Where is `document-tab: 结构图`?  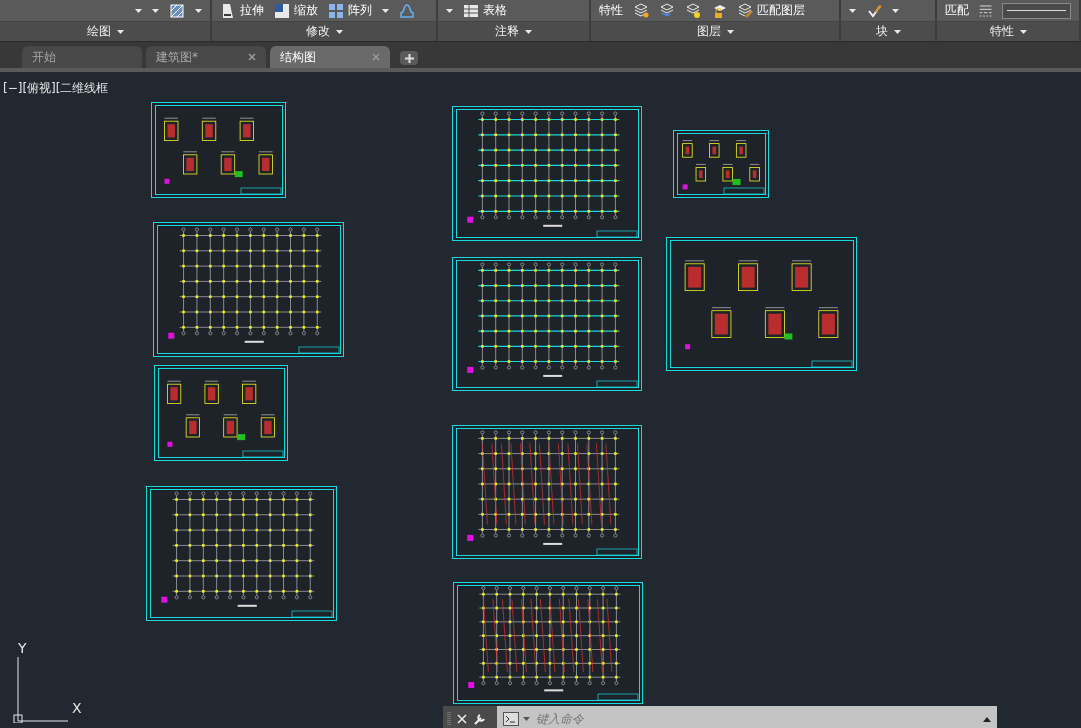 document-tab: 结构图 is located at coordinates (330, 57).